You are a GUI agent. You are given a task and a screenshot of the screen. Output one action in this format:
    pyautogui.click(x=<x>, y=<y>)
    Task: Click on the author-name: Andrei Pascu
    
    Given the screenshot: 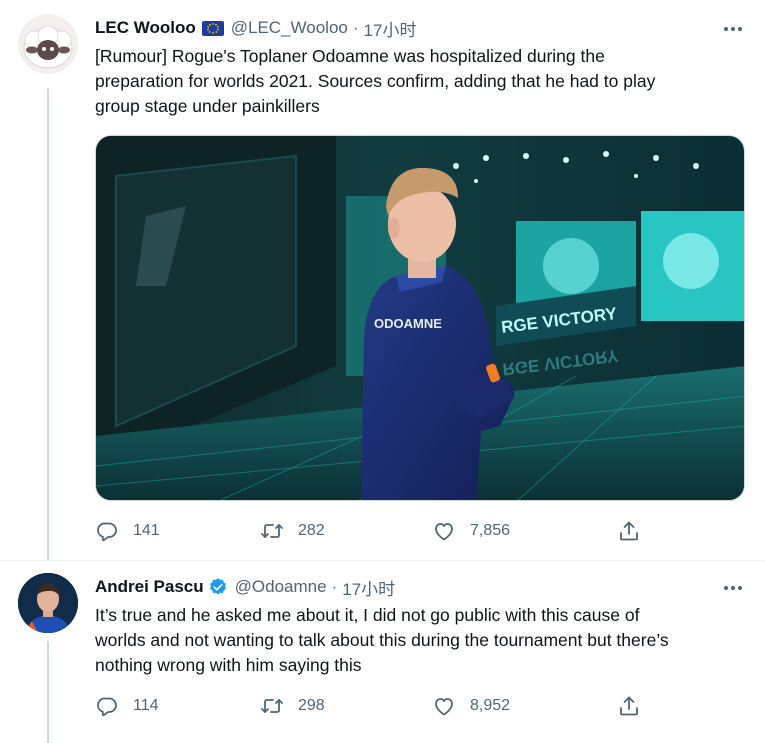 What is the action you would take?
    pyautogui.click(x=149, y=587)
    